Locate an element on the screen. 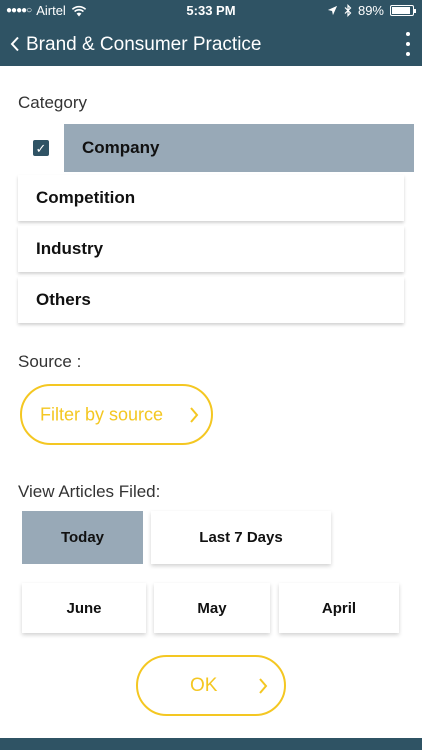 This screenshot has height=750, width=422. navigation-bar: Brand & Consumer Practice is located at coordinates (211, 44).